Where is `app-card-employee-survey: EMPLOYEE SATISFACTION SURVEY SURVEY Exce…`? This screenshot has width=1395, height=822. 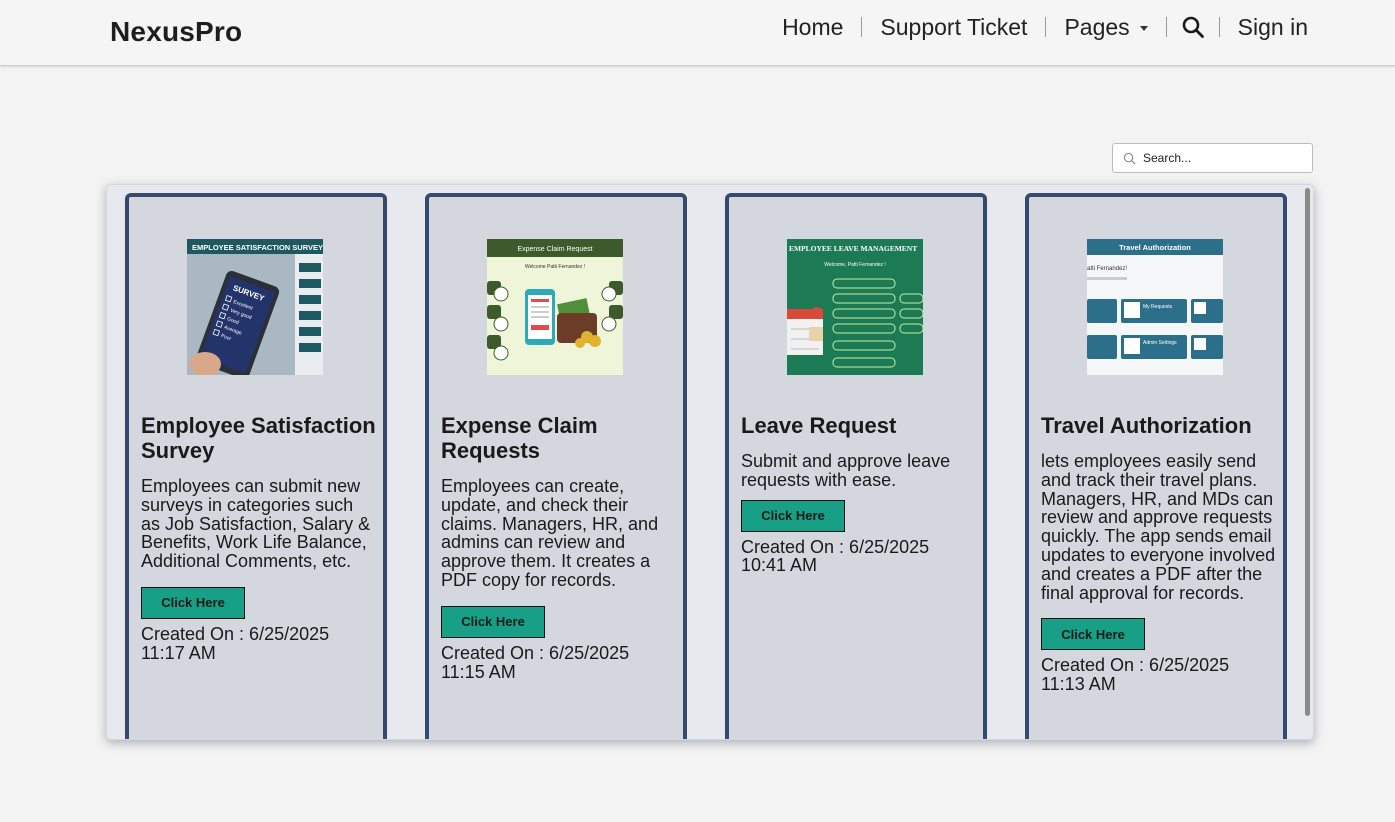
app-card-employee-survey: EMPLOYEE SATISFACTION SURVEY SURVEY Exce… is located at coordinates (256, 466).